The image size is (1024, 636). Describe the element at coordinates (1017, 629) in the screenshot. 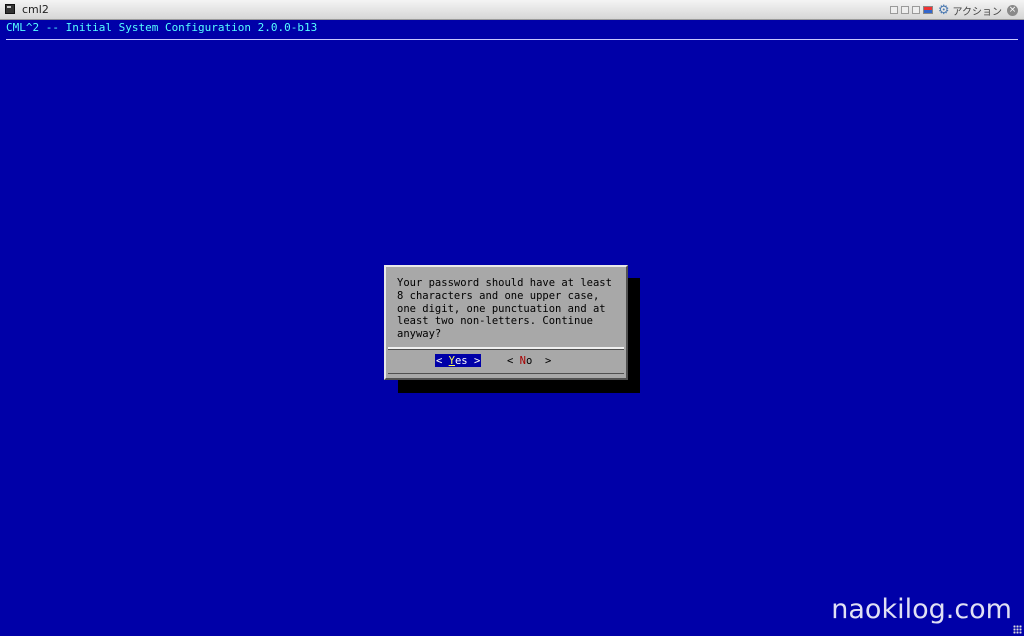

I see `resize-grip-icon` at that location.